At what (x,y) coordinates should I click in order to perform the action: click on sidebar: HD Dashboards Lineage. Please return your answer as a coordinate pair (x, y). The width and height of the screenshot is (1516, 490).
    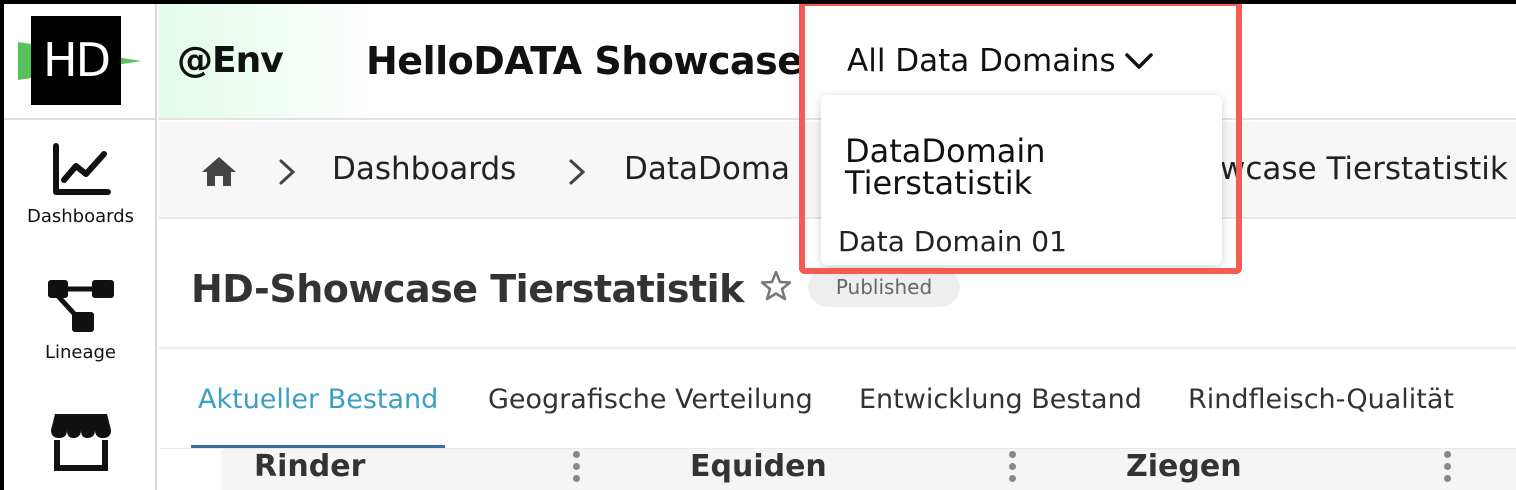
    Looking at the image, I should click on (80, 247).